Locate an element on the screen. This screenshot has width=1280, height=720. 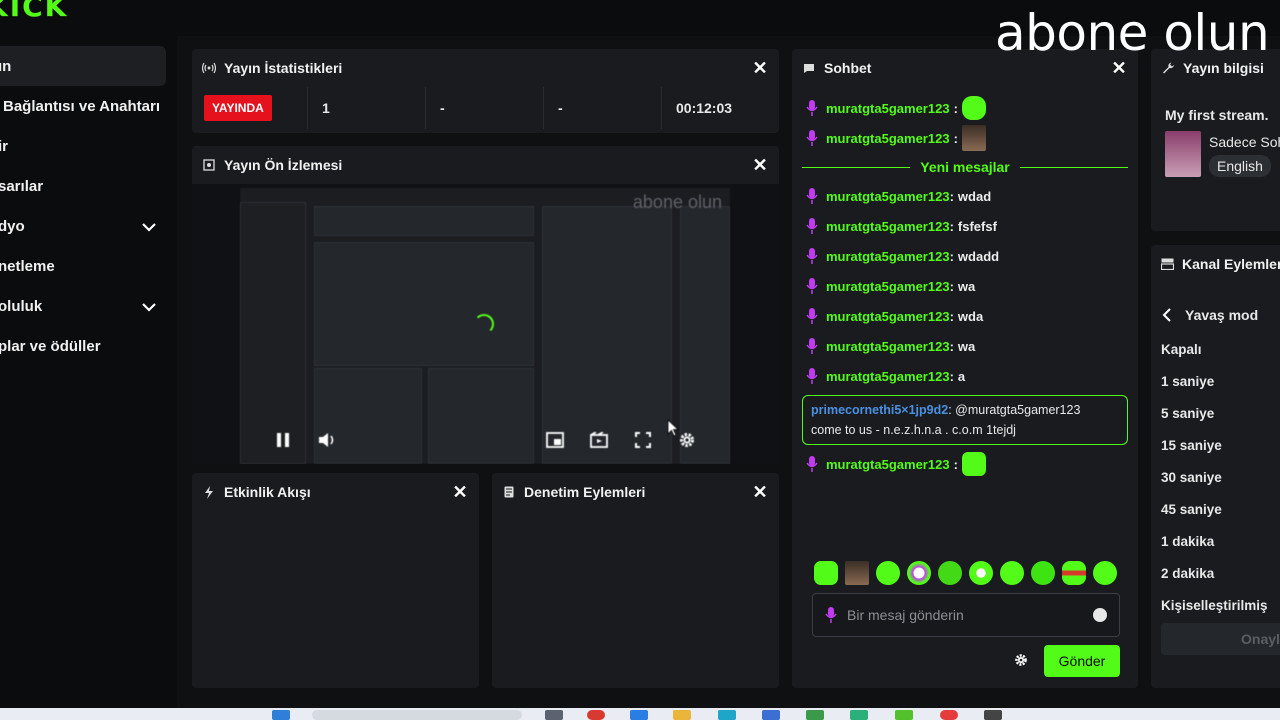
stream-preview-video: abone olun is located at coordinates (485, 326).